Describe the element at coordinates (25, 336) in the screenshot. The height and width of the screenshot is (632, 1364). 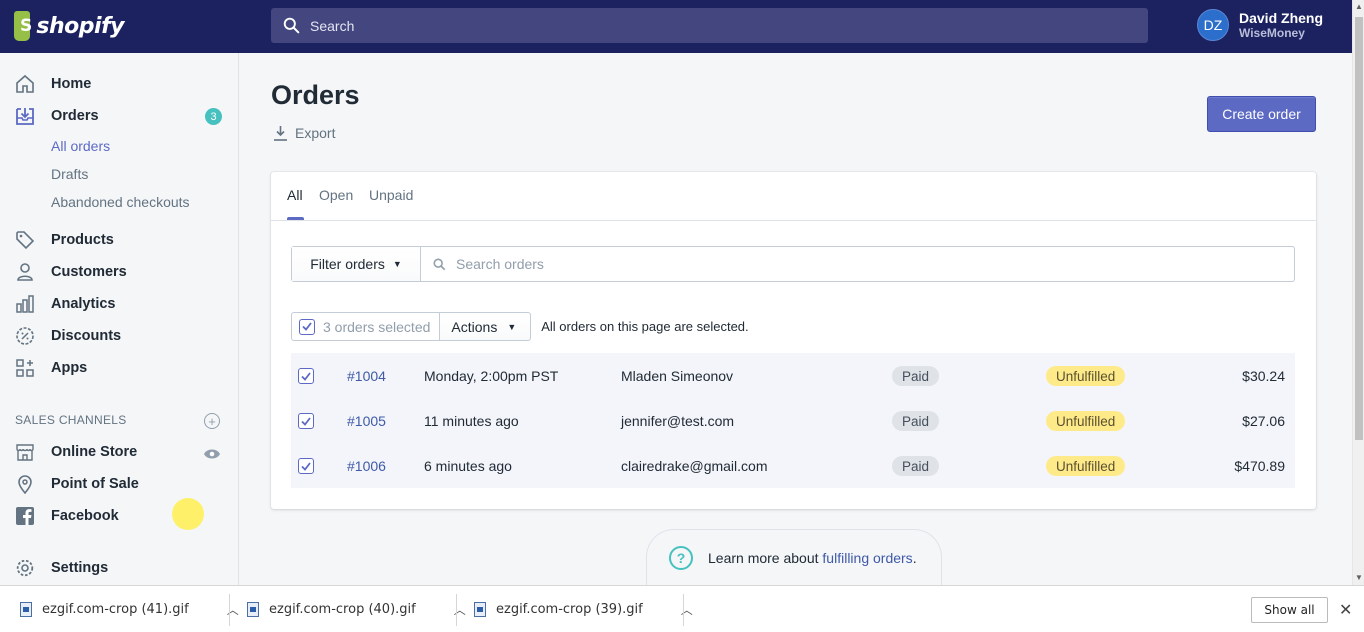
I see `discount-icon` at that location.